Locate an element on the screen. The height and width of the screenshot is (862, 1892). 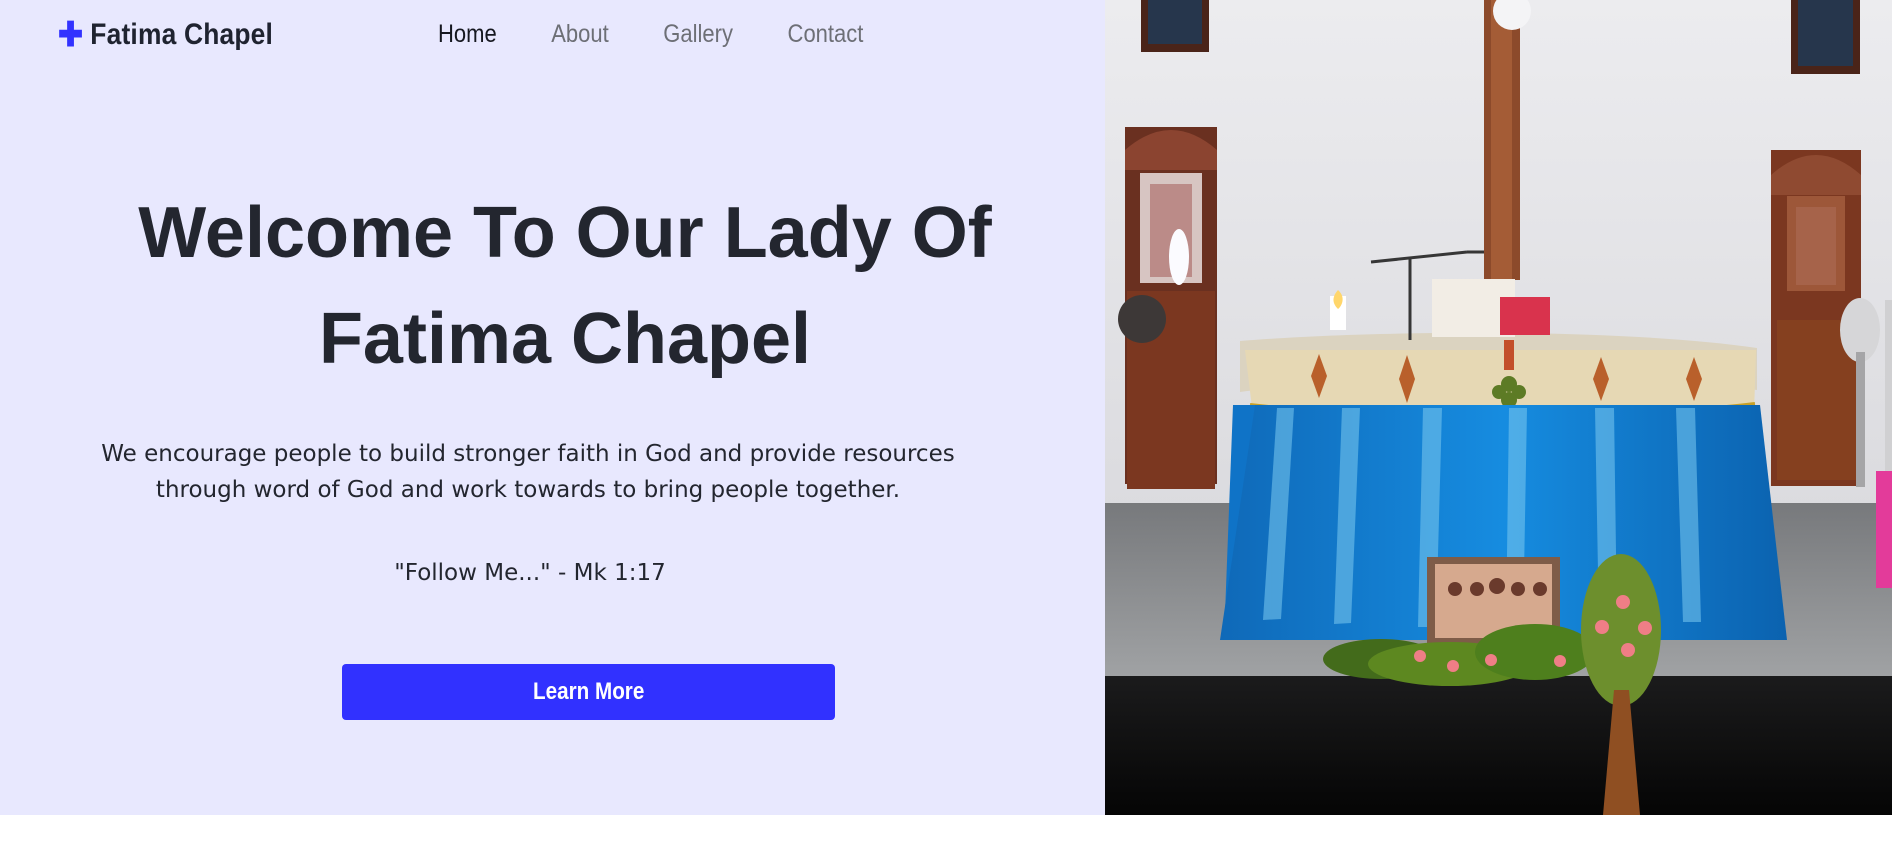
nav-link-contact: Contact is located at coordinates (826, 34).